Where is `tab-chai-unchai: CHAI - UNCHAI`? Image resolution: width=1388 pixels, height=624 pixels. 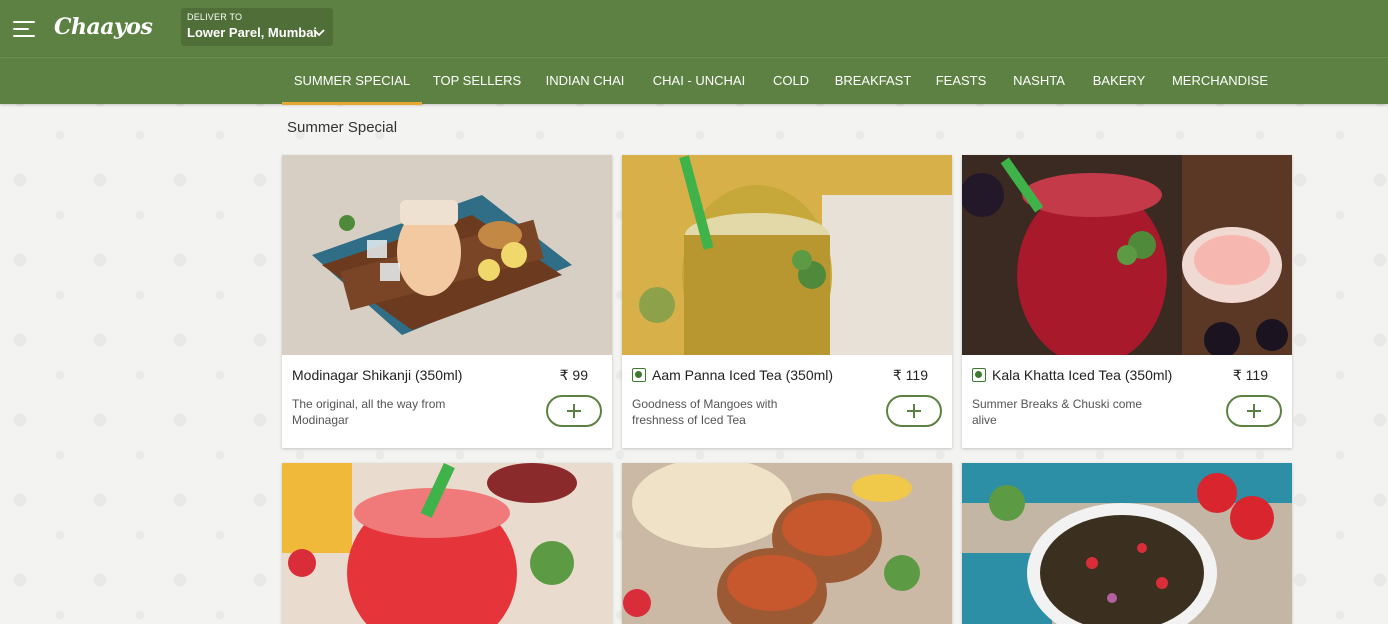
tab-chai-unchai: CHAI - UNCHAI is located at coordinates (699, 81).